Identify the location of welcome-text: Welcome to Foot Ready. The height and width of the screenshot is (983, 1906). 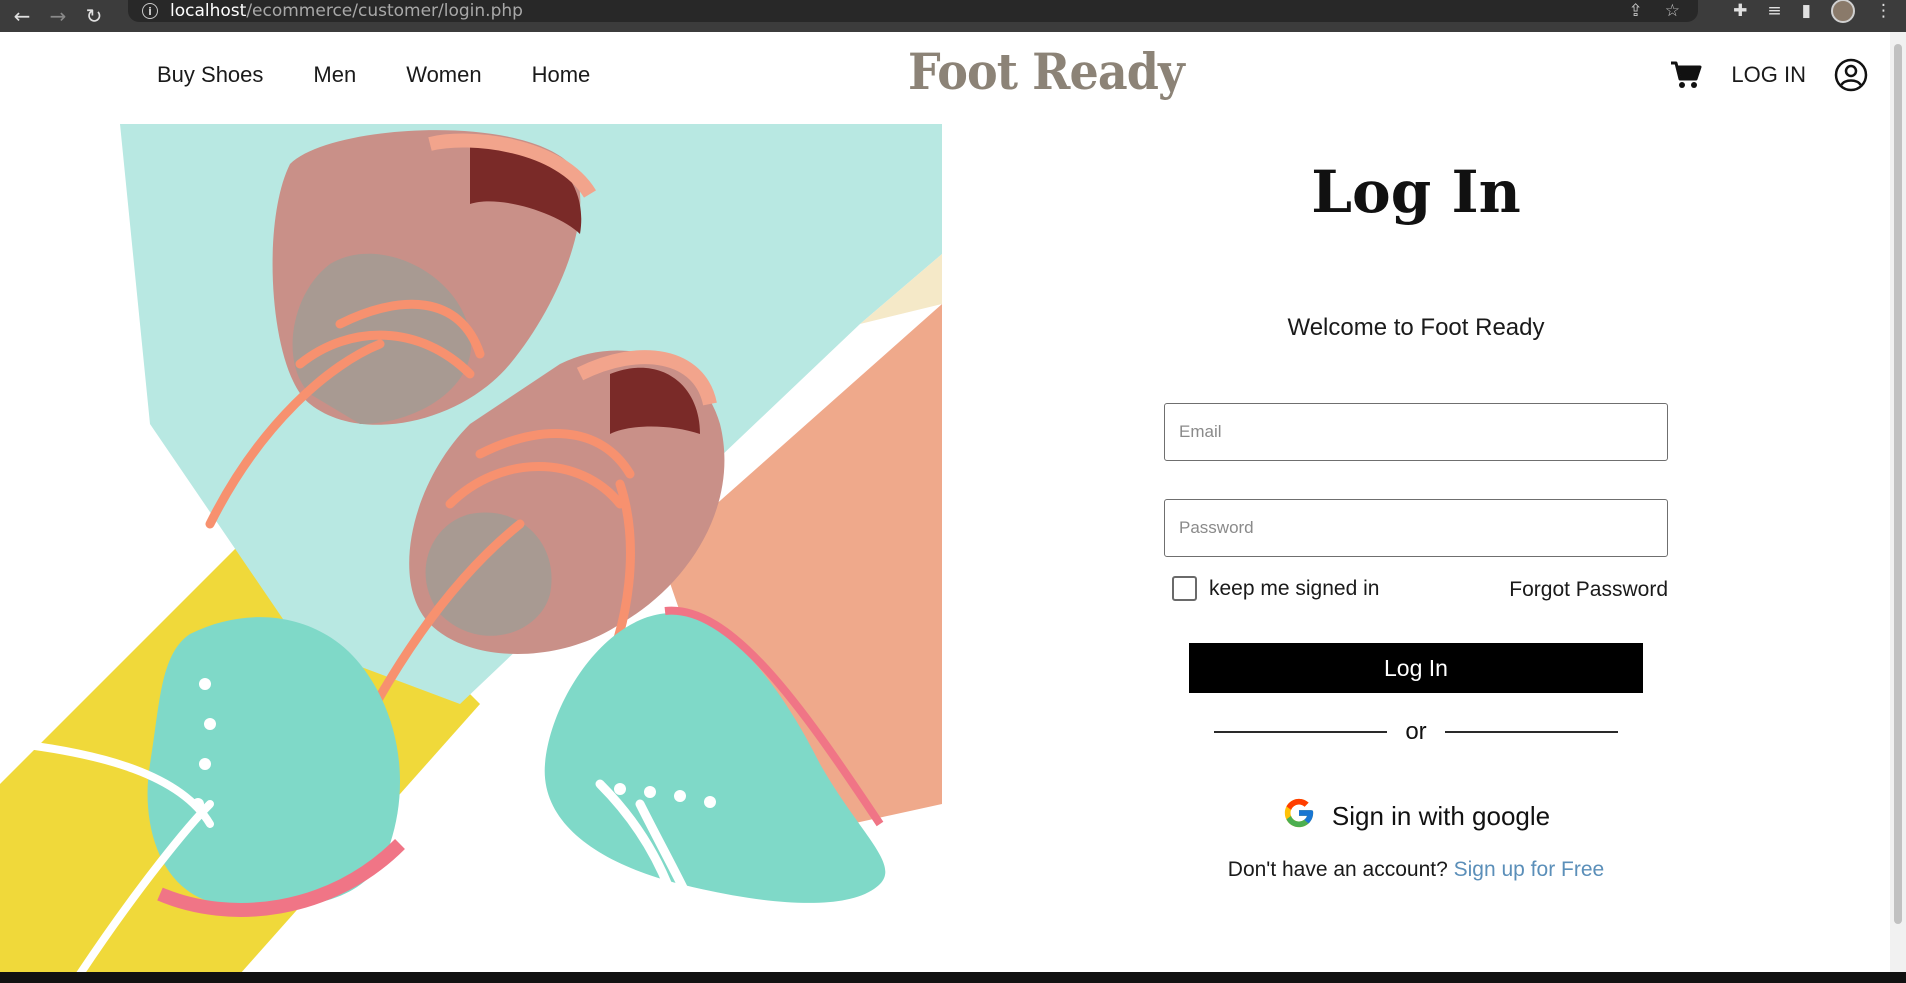
(1416, 327).